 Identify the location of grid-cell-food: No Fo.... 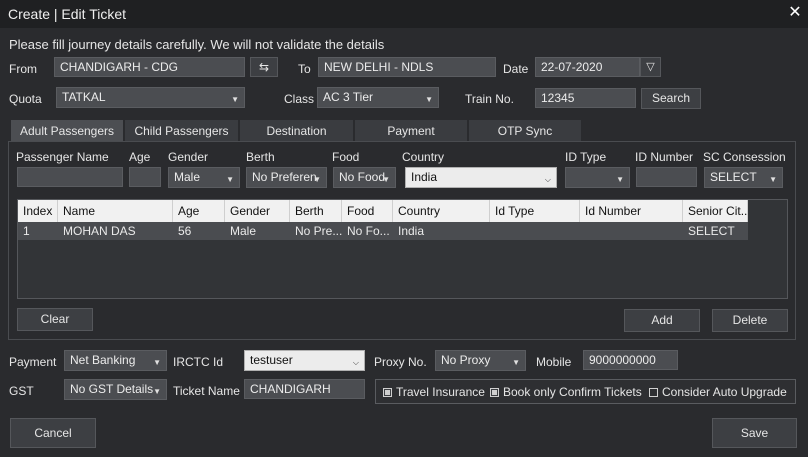
(367, 231).